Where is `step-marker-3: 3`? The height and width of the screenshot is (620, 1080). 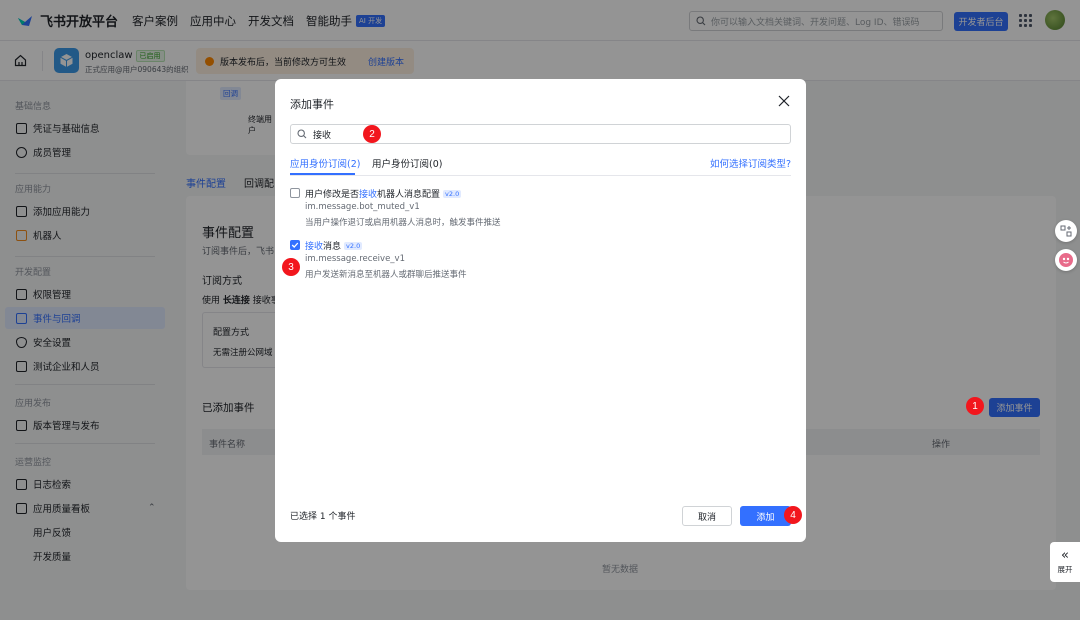 step-marker-3: 3 is located at coordinates (291, 267).